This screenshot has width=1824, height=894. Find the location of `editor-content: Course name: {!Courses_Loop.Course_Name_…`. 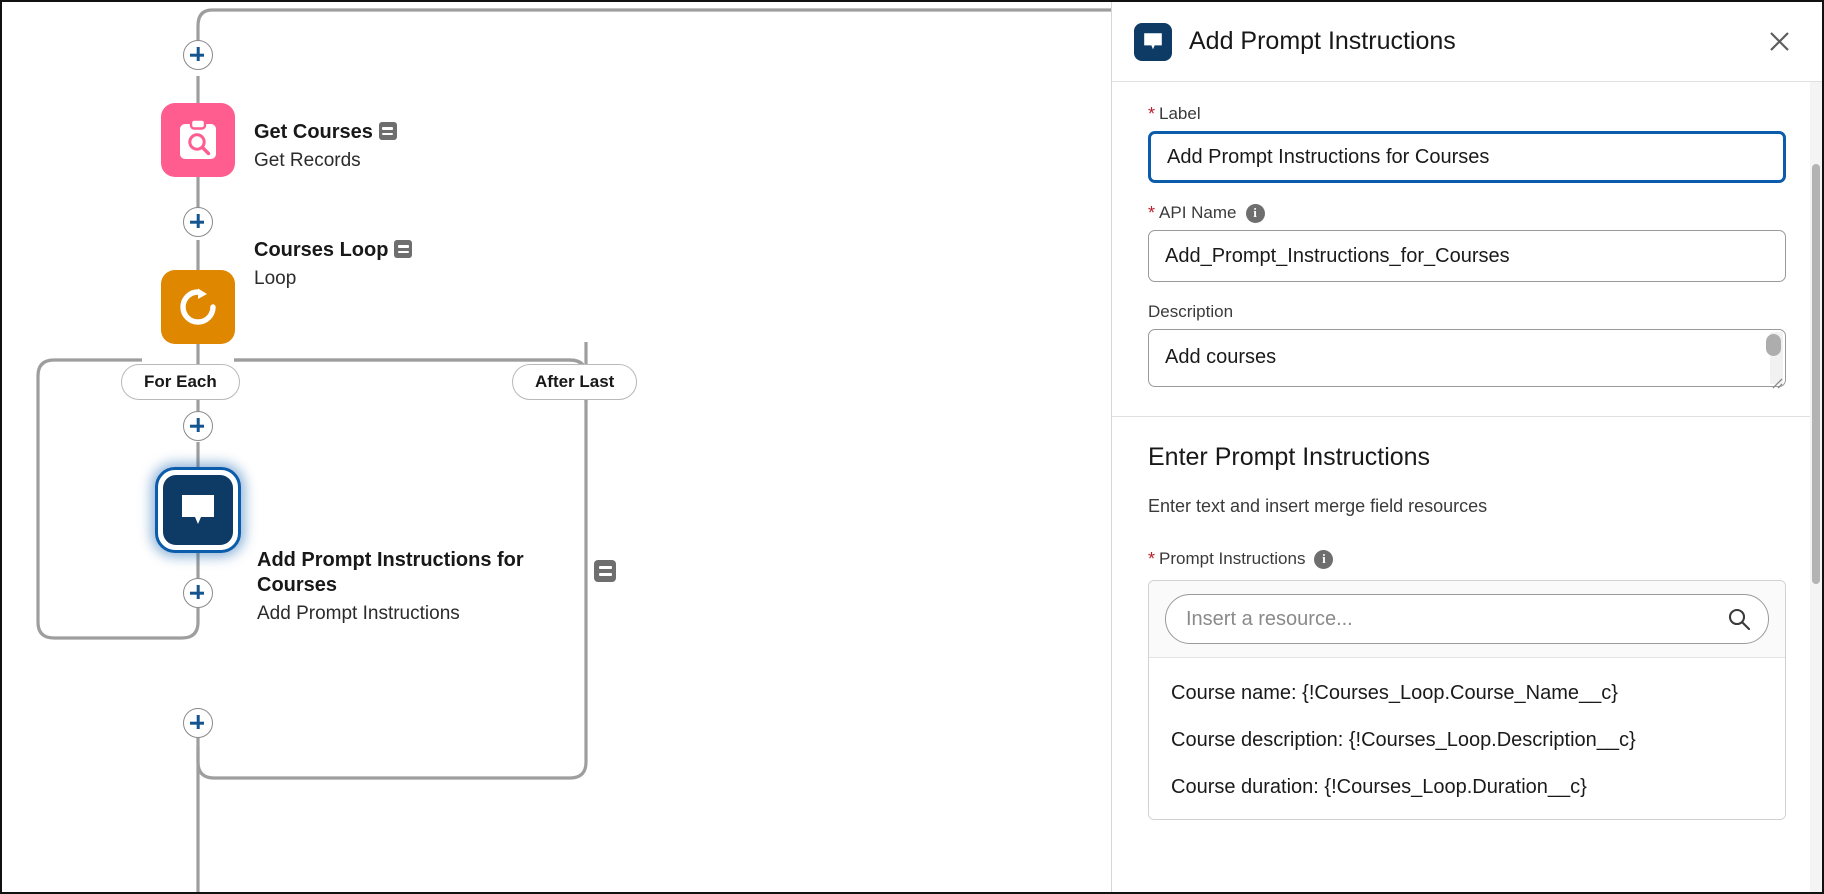

editor-content: Course name: {!Courses_Loop.Course_Name_… is located at coordinates (1467, 738).